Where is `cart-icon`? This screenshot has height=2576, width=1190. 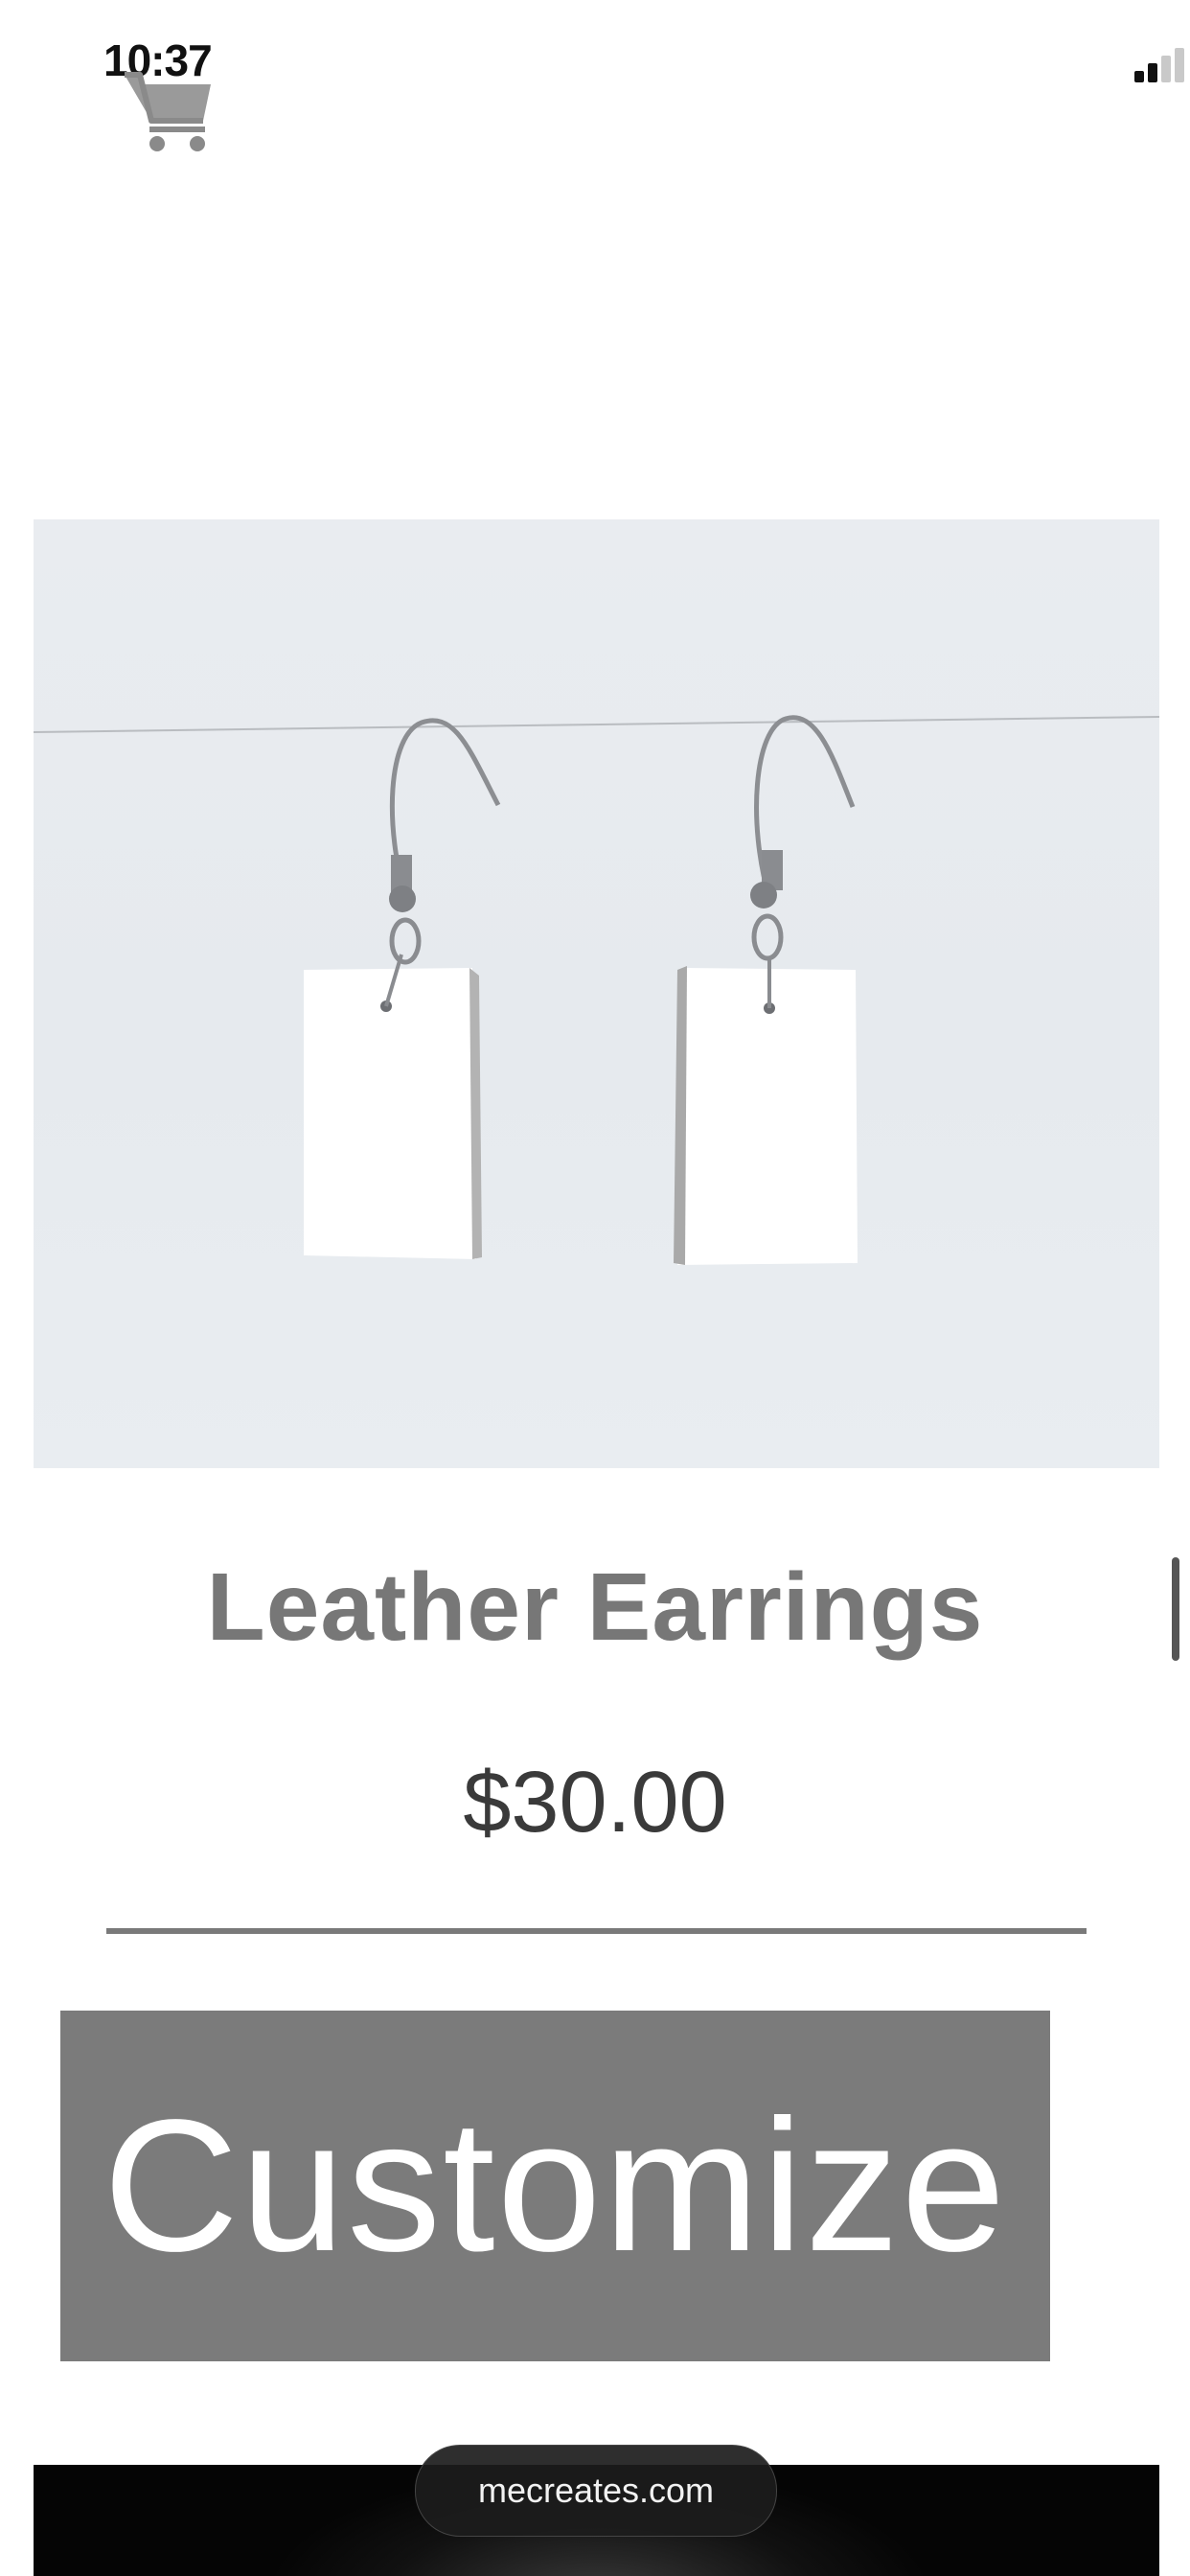
cart-icon is located at coordinates (169, 110).